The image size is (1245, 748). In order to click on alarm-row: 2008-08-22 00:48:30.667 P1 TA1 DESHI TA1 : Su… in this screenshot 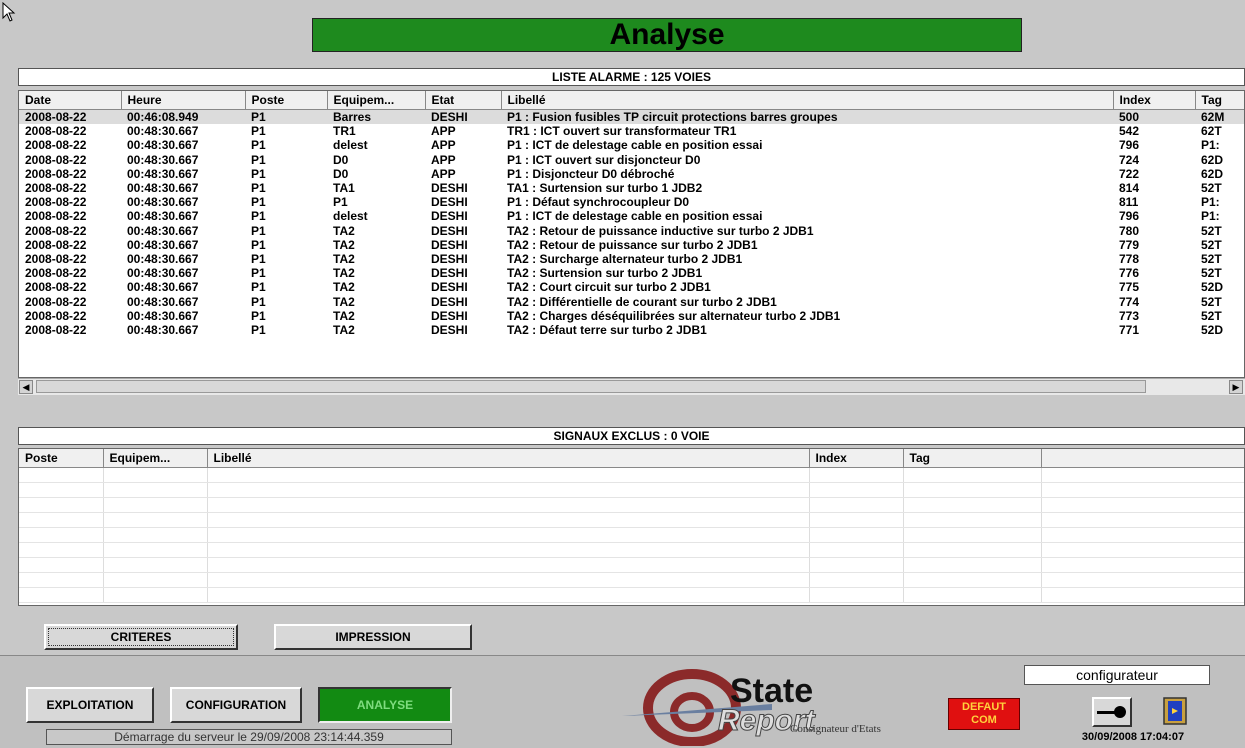, I will do `click(631, 188)`.